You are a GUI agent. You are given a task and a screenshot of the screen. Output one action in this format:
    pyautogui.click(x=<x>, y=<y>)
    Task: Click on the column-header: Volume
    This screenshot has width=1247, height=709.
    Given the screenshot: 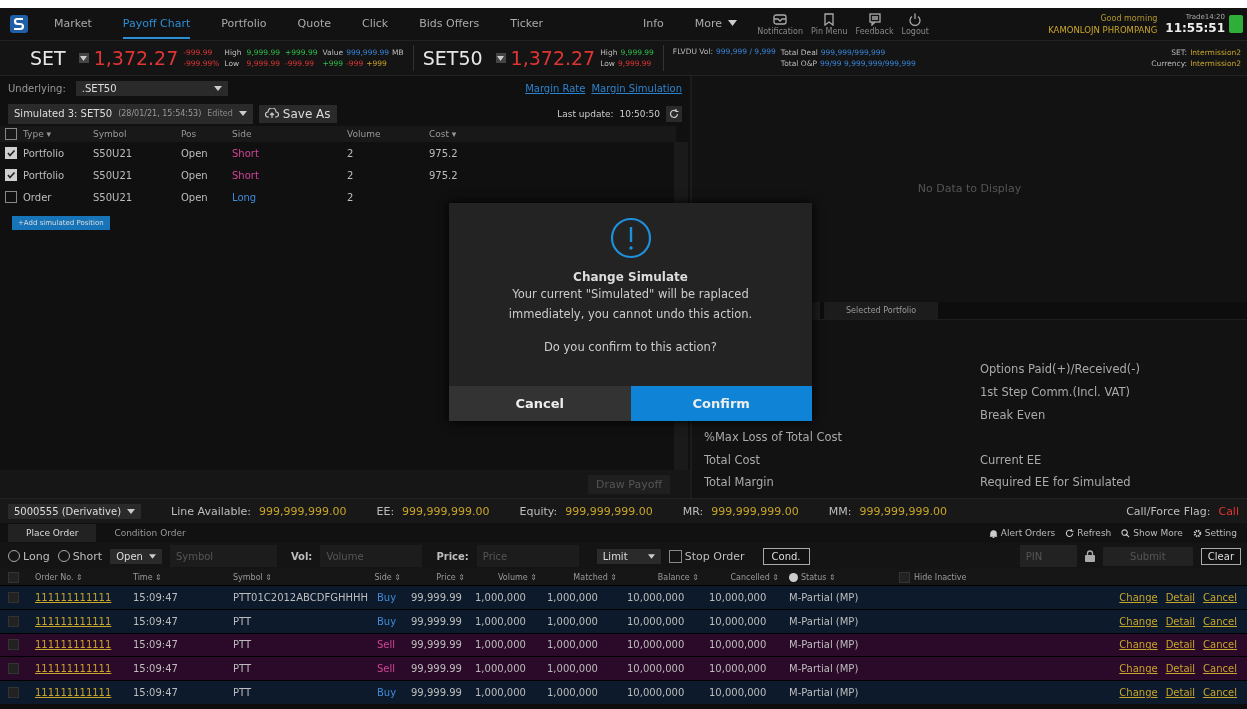 What is the action you would take?
    pyautogui.click(x=388, y=134)
    